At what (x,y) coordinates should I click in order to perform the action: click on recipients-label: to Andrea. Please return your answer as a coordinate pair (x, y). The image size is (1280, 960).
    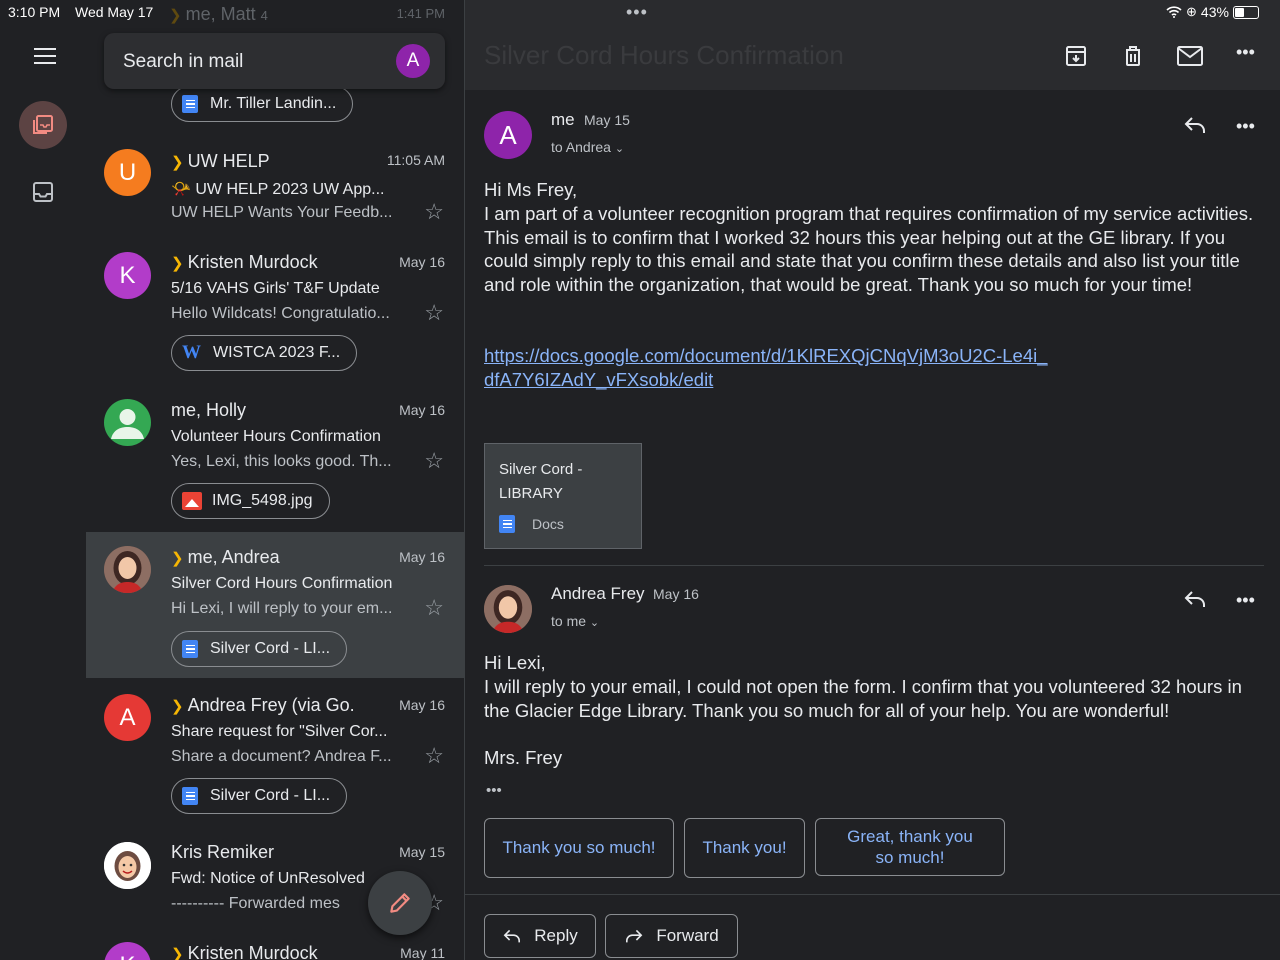
    Looking at the image, I should click on (581, 147).